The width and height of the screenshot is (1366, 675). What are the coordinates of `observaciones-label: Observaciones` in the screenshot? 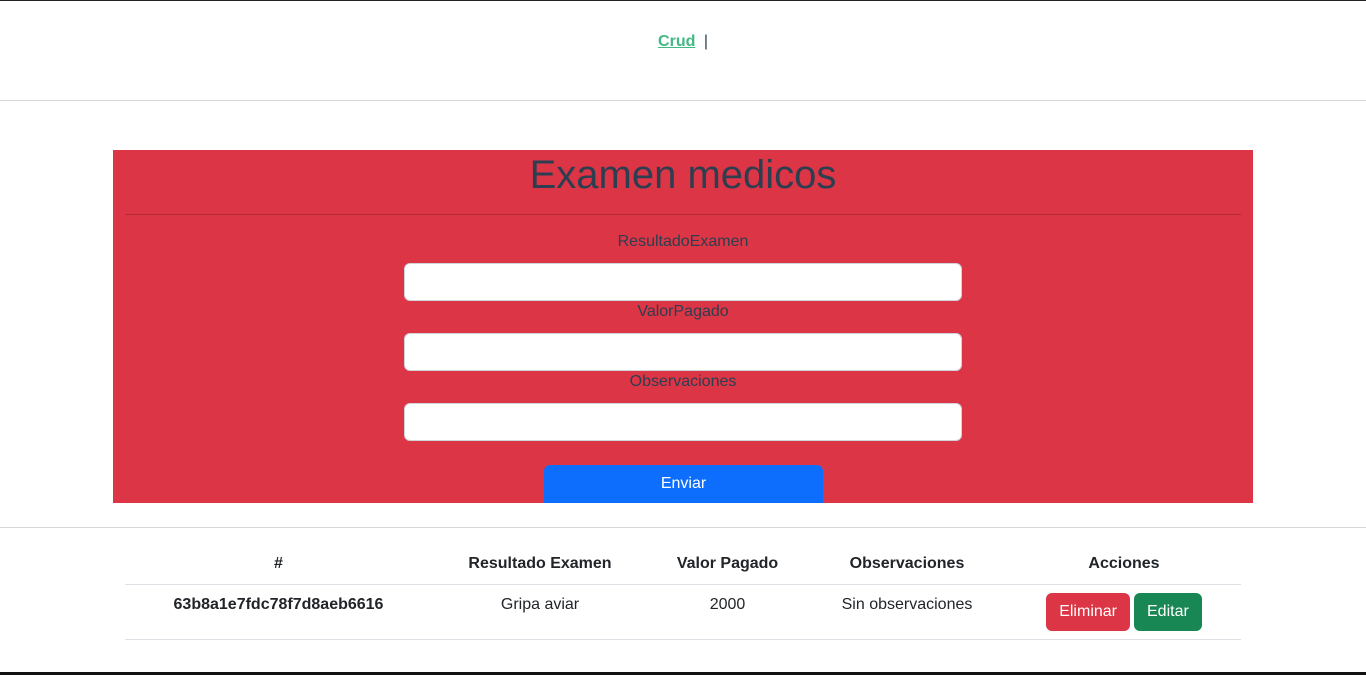 It's located at (683, 381).